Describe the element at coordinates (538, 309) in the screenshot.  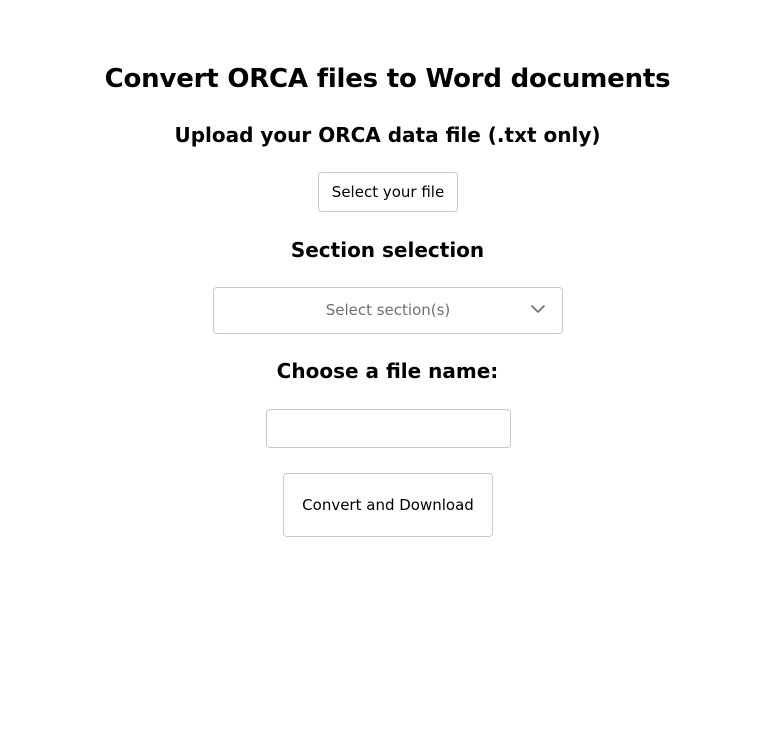
I see `chevron-down-icon` at that location.